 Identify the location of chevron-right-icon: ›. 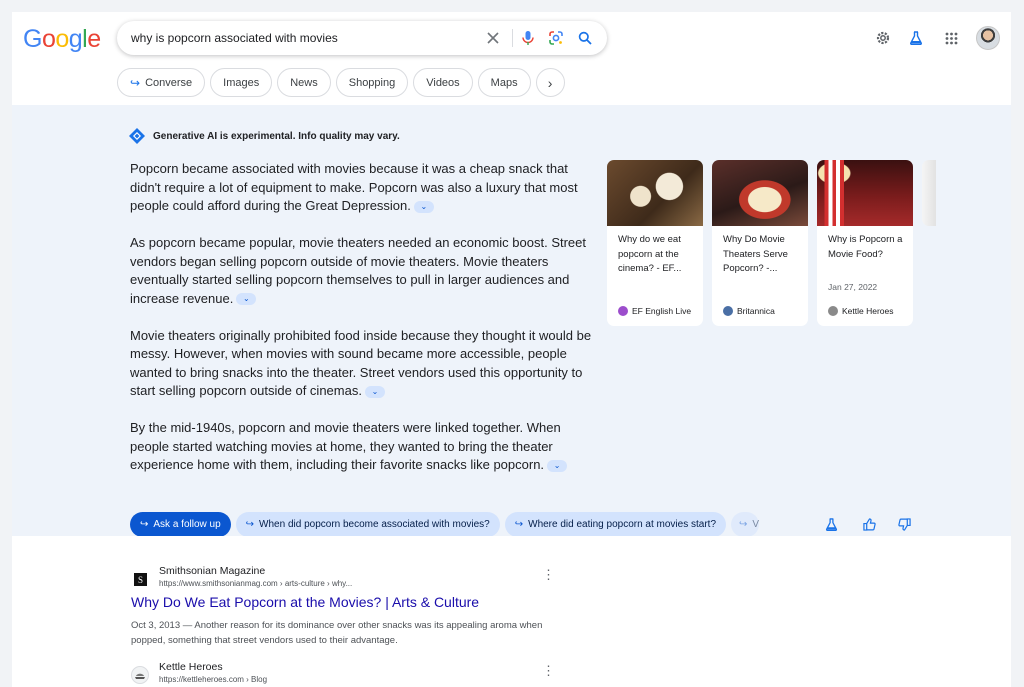
(550, 82).